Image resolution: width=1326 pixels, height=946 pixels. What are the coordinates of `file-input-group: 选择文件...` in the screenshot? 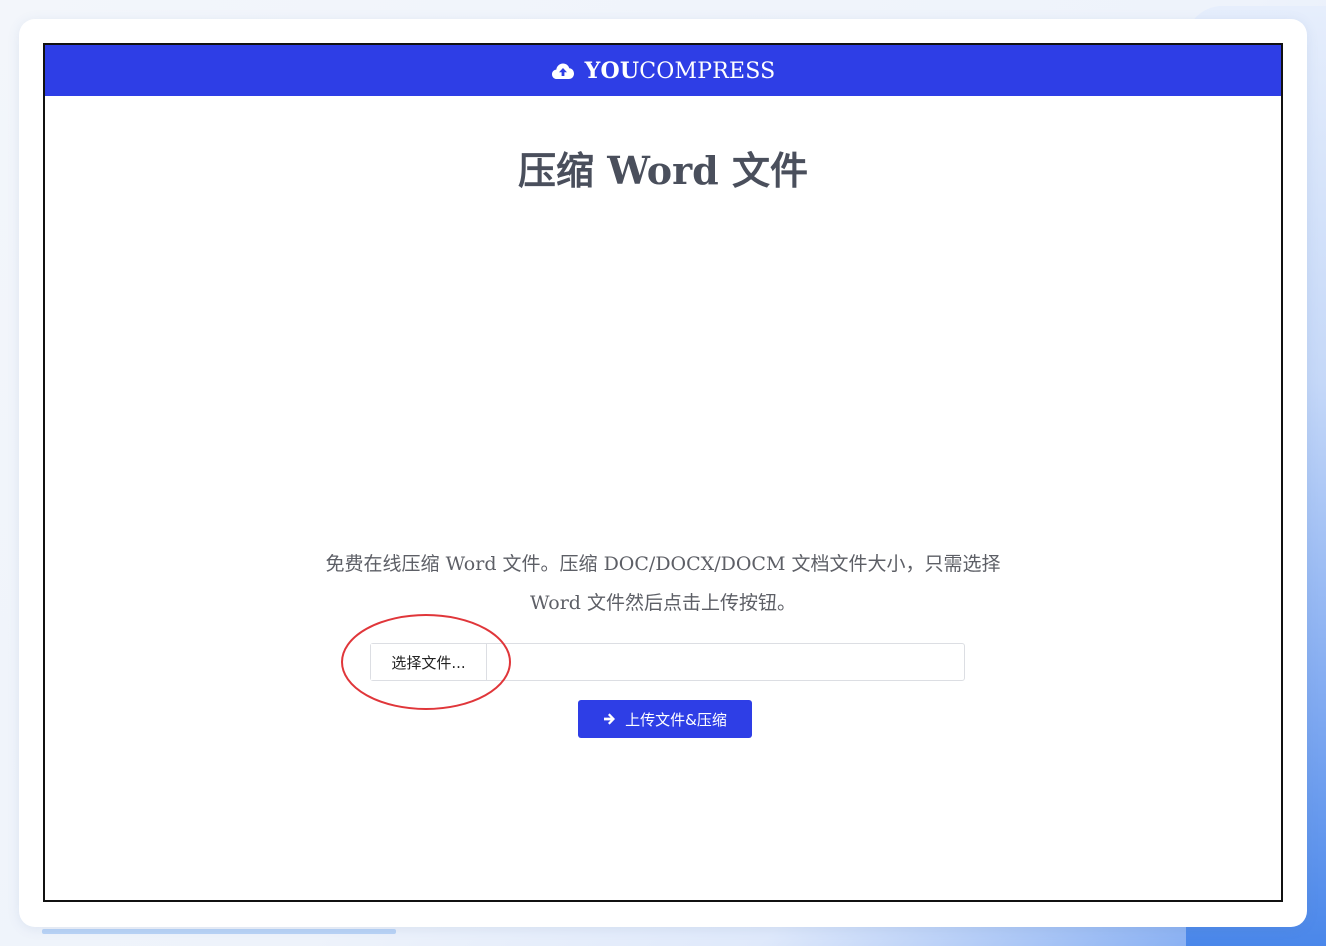 It's located at (667, 662).